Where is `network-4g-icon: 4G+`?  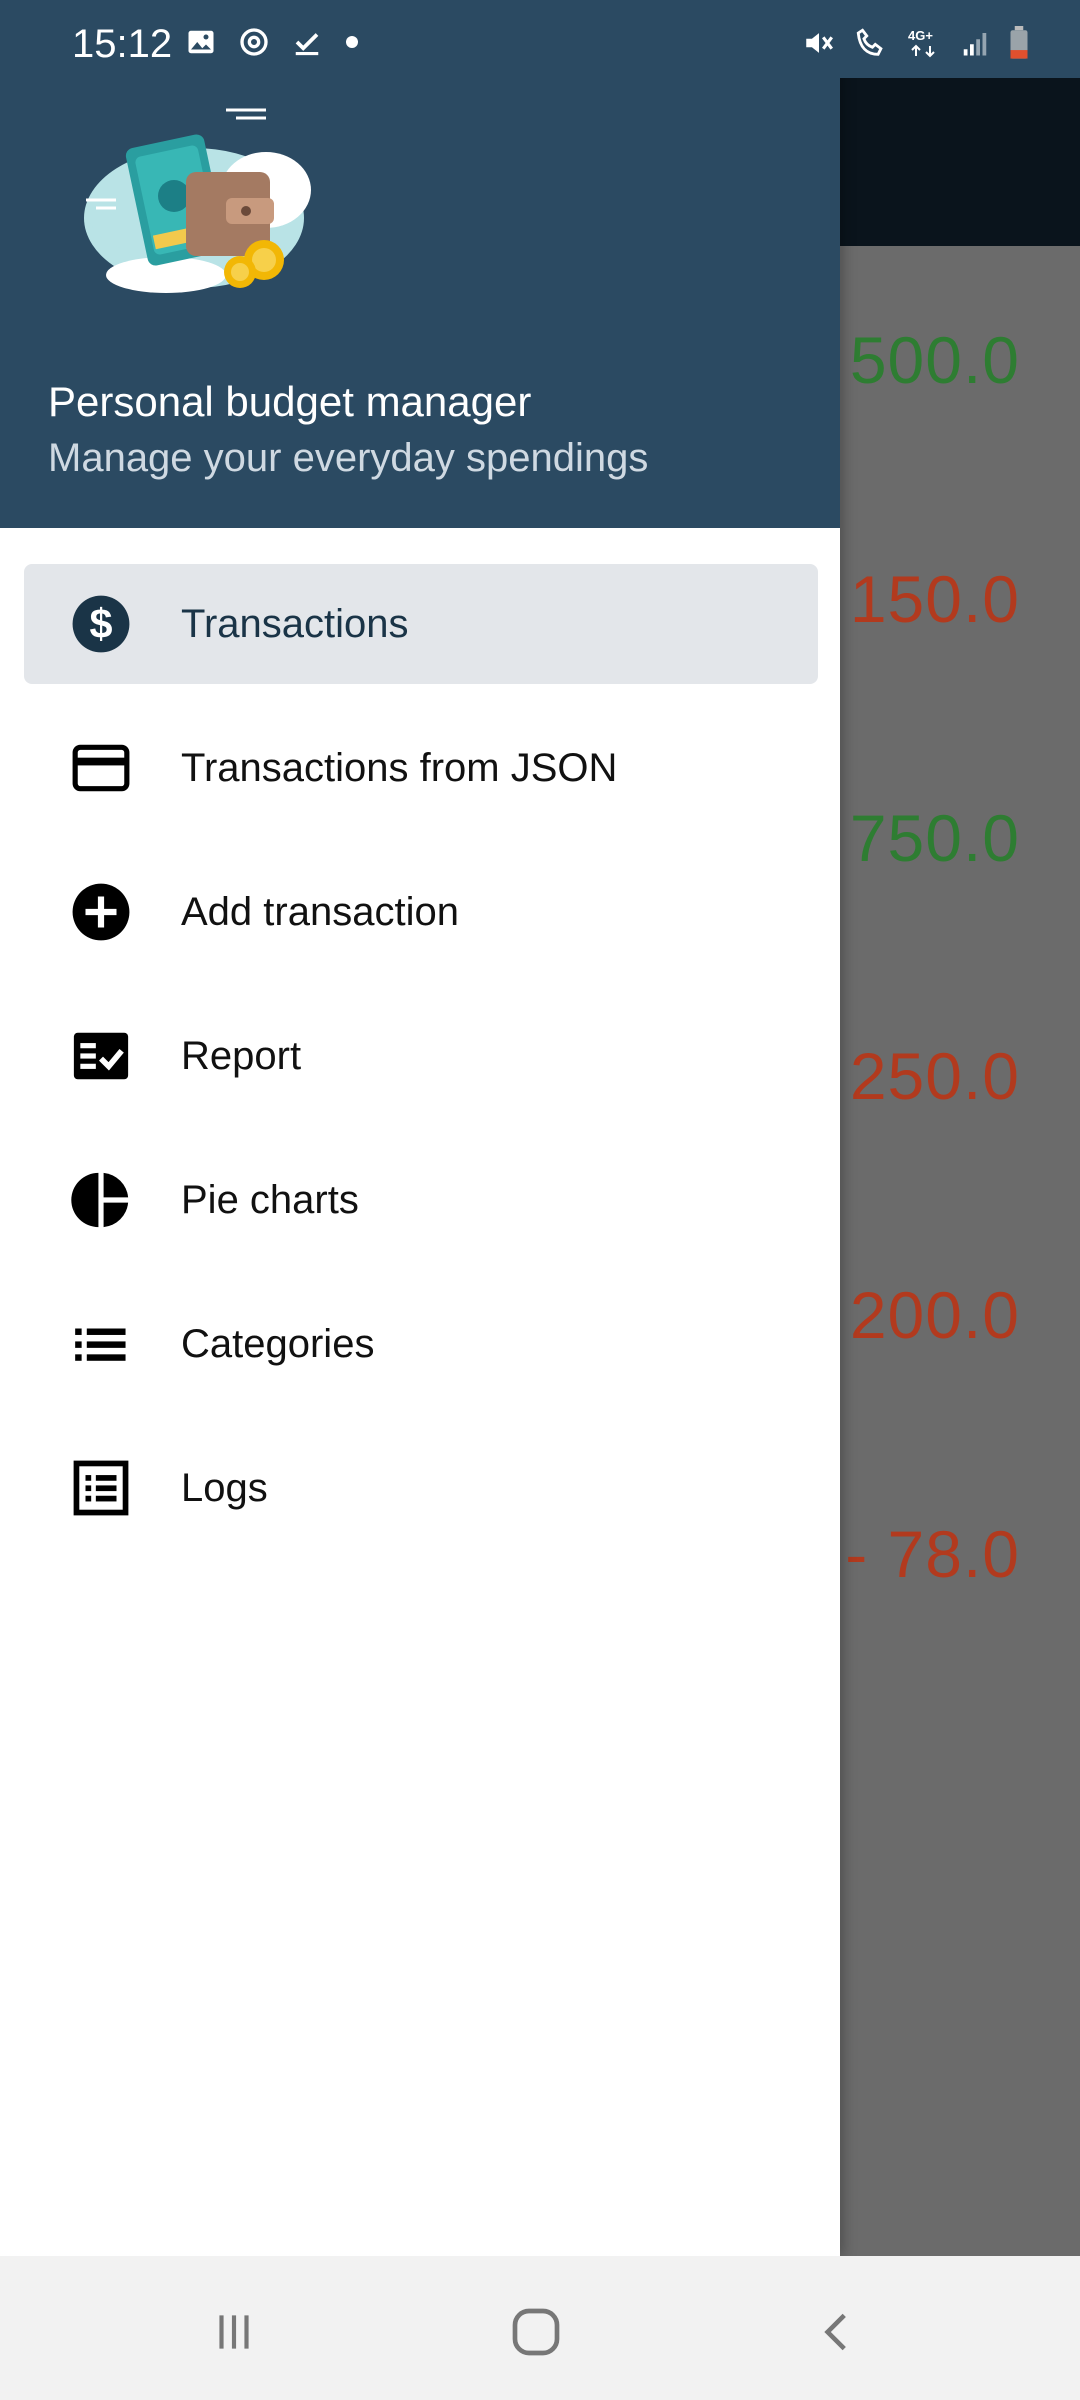
network-4g-icon: 4G+ is located at coordinates (924, 45).